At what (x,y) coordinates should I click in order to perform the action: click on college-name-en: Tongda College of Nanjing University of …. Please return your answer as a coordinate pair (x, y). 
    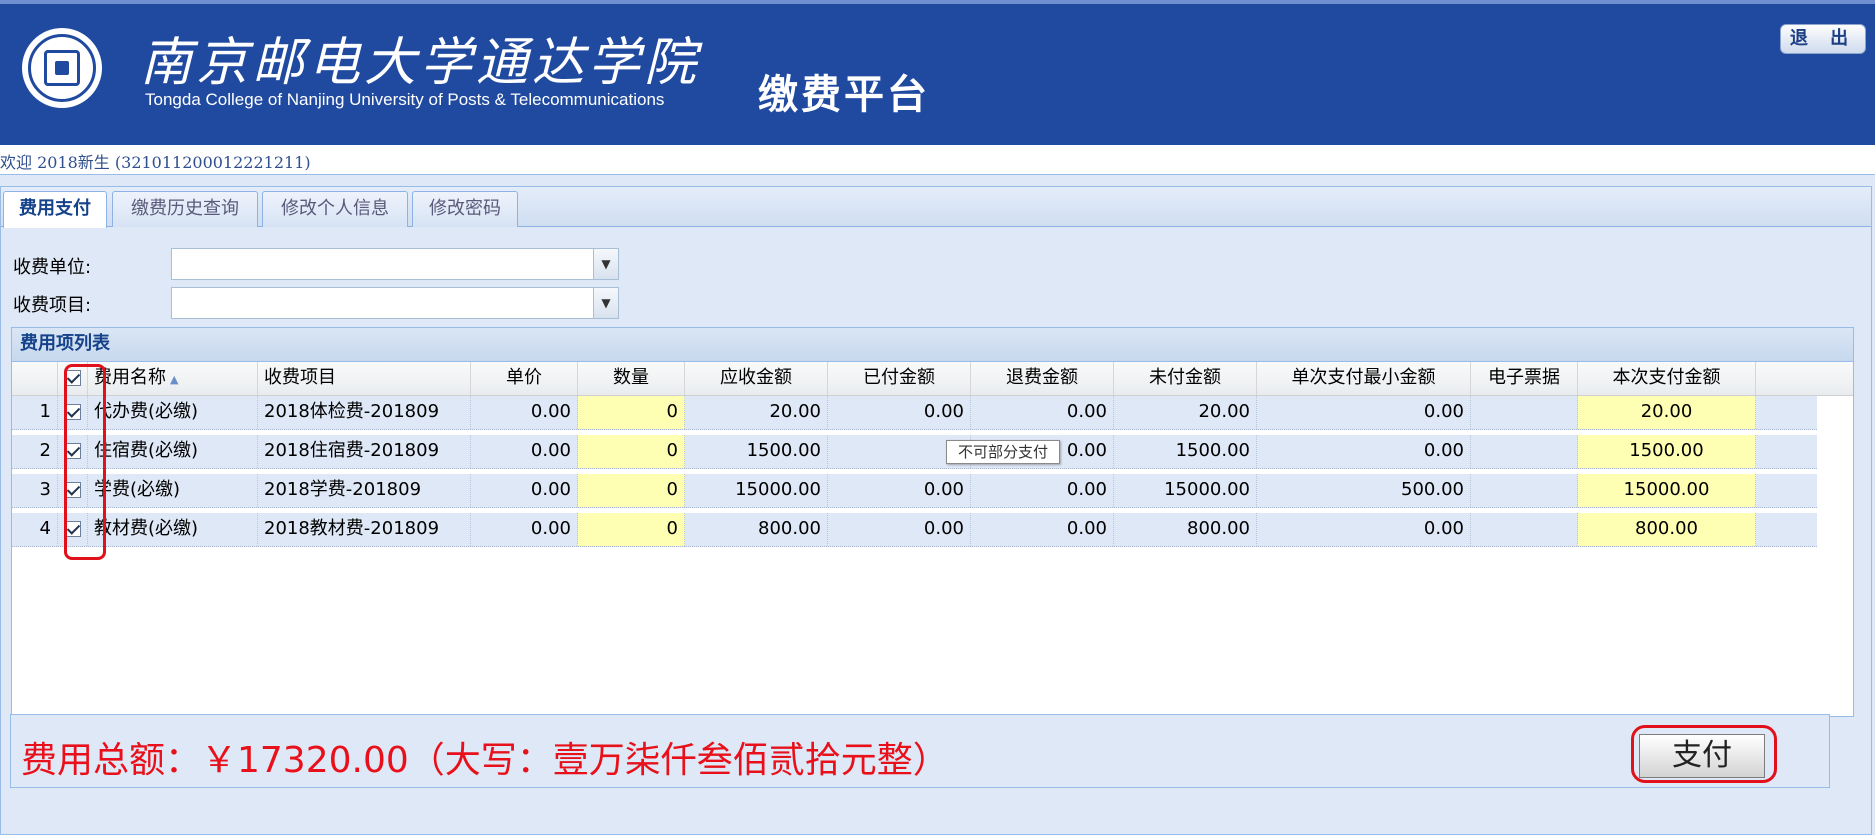
    Looking at the image, I should click on (405, 99).